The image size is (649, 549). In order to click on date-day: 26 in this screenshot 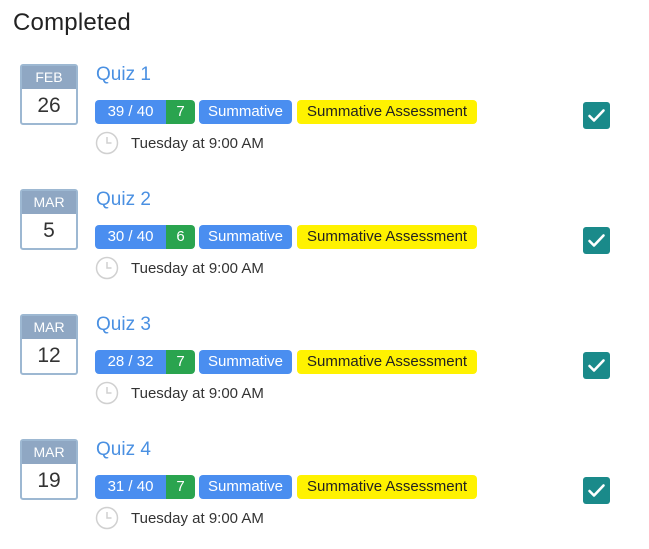, I will do `click(49, 105)`.